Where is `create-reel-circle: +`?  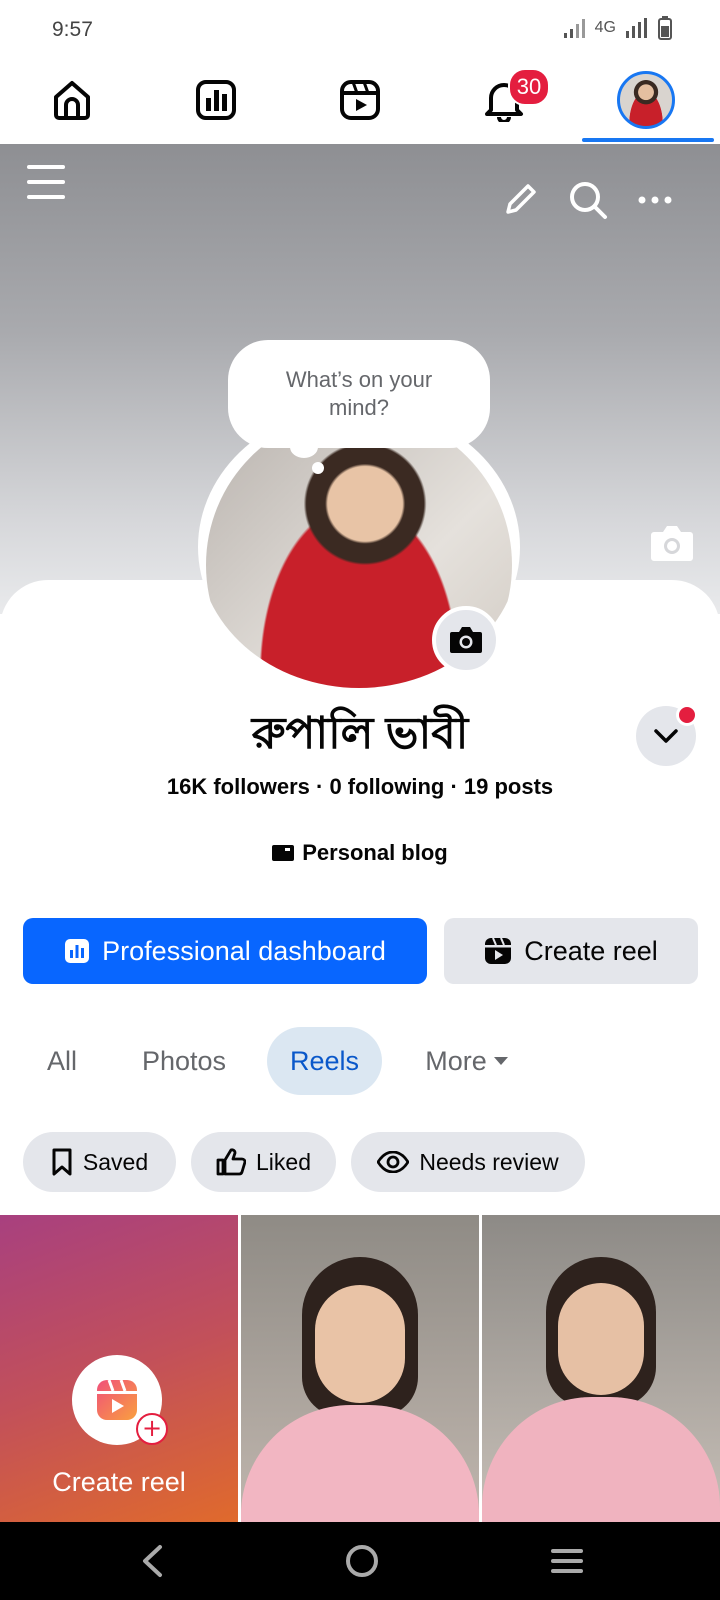 create-reel-circle: + is located at coordinates (120, 1400).